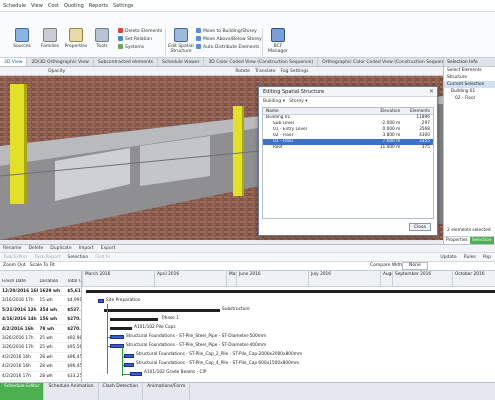 The height and width of the screenshot is (400, 495). Describe the element at coordinates (16, 376) in the screenshot. I see `row-finish-date: 4/2/2016 17h` at that location.